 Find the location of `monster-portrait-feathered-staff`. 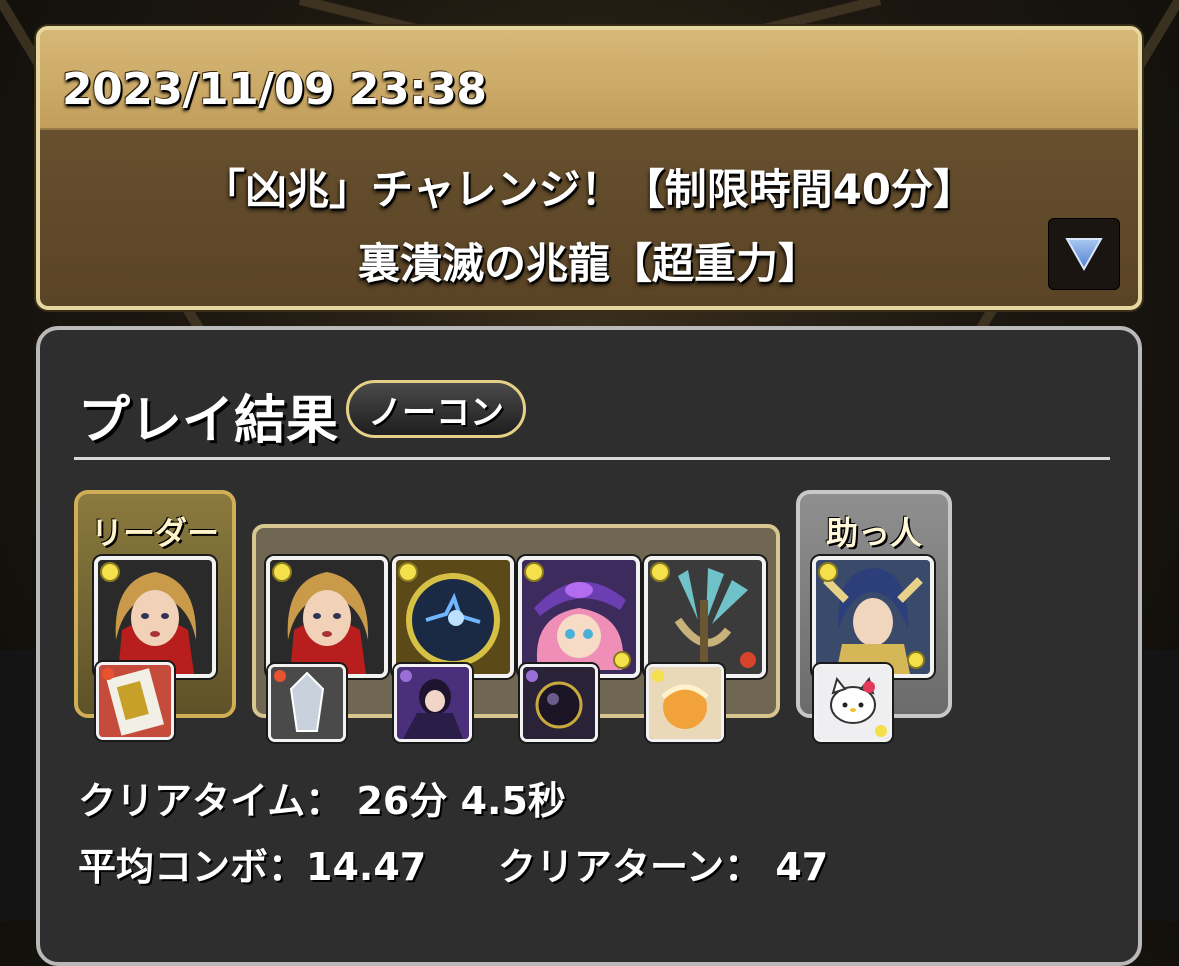

monster-portrait-feathered-staff is located at coordinates (705, 617).